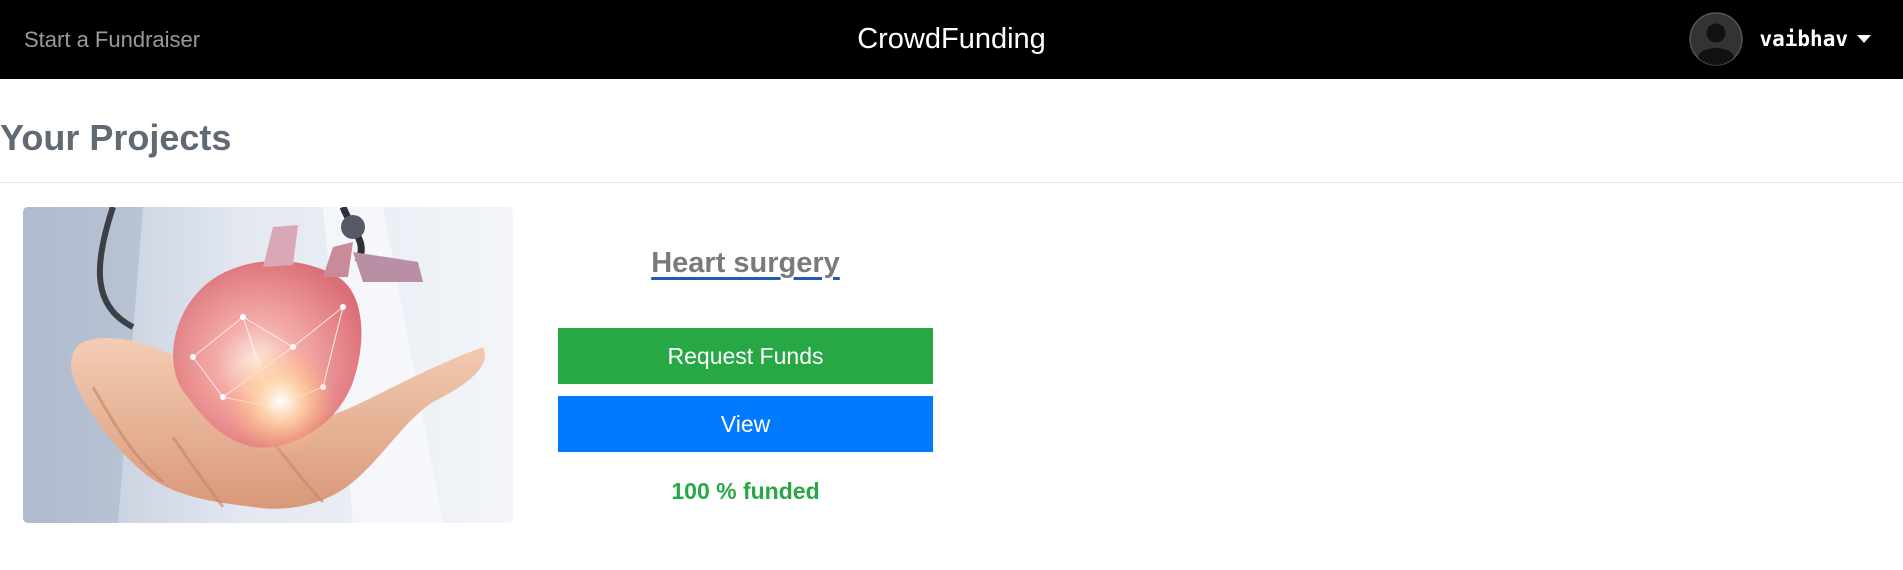  I want to click on username-label: vaibhav, so click(1803, 39).